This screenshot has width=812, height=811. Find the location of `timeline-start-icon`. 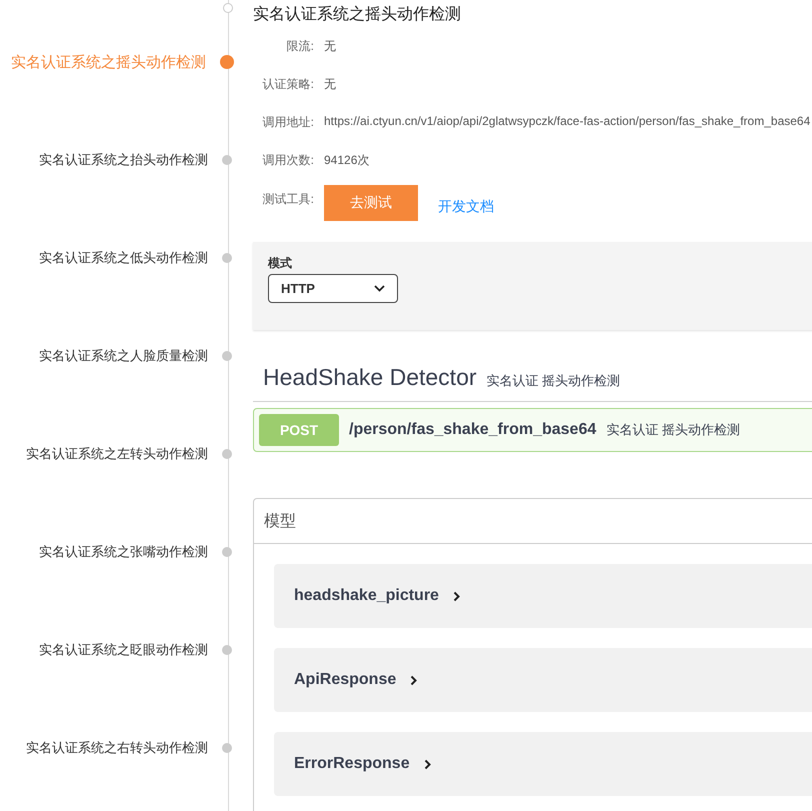

timeline-start-icon is located at coordinates (228, 8).